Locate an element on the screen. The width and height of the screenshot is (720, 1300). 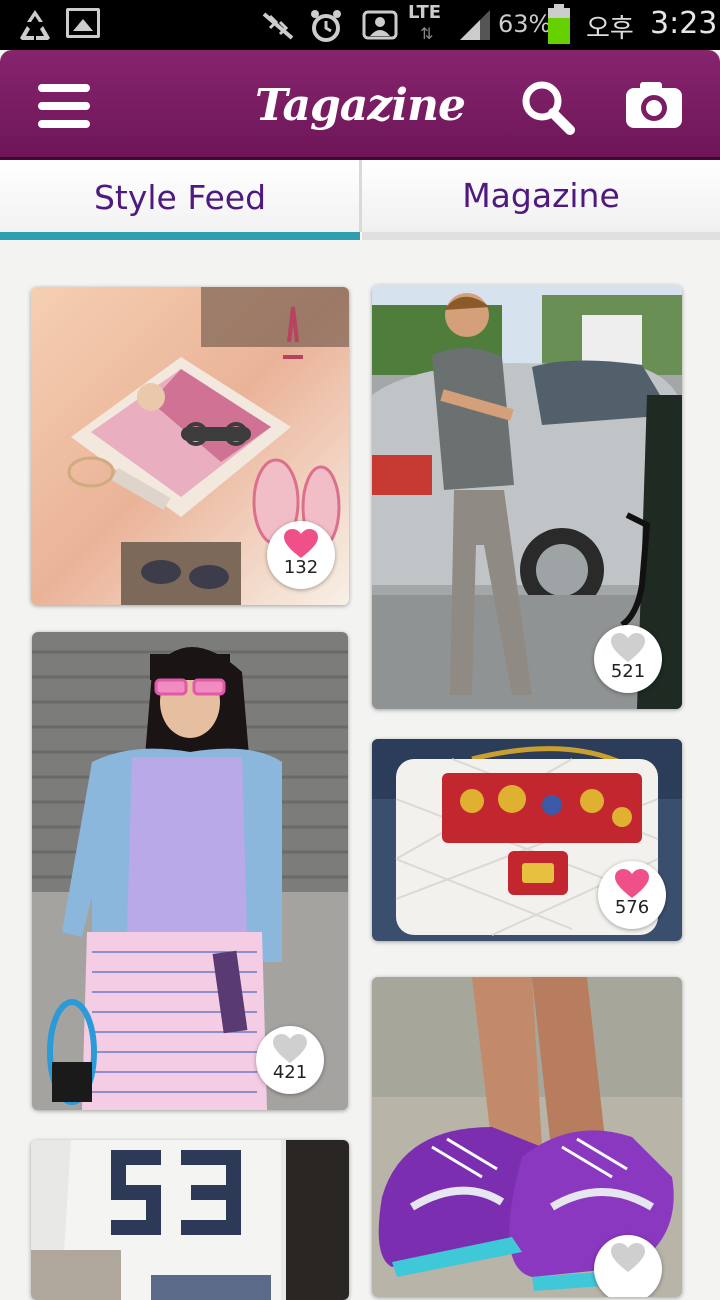
like-count: 521 is located at coordinates (628, 671).